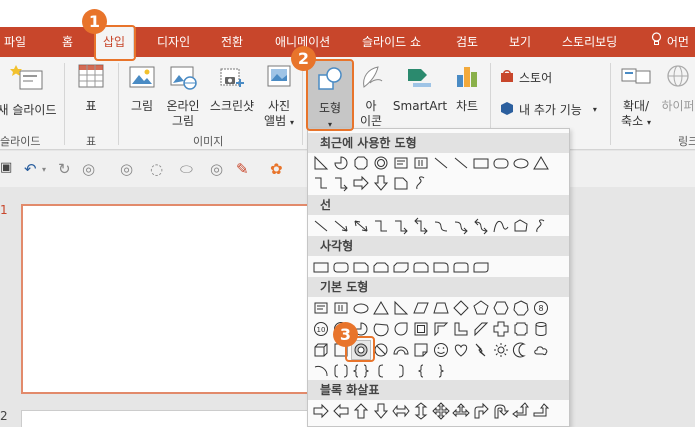 This screenshot has height=427, width=695. Describe the element at coordinates (341, 411) in the screenshot. I see `shape-left-arrow` at that location.